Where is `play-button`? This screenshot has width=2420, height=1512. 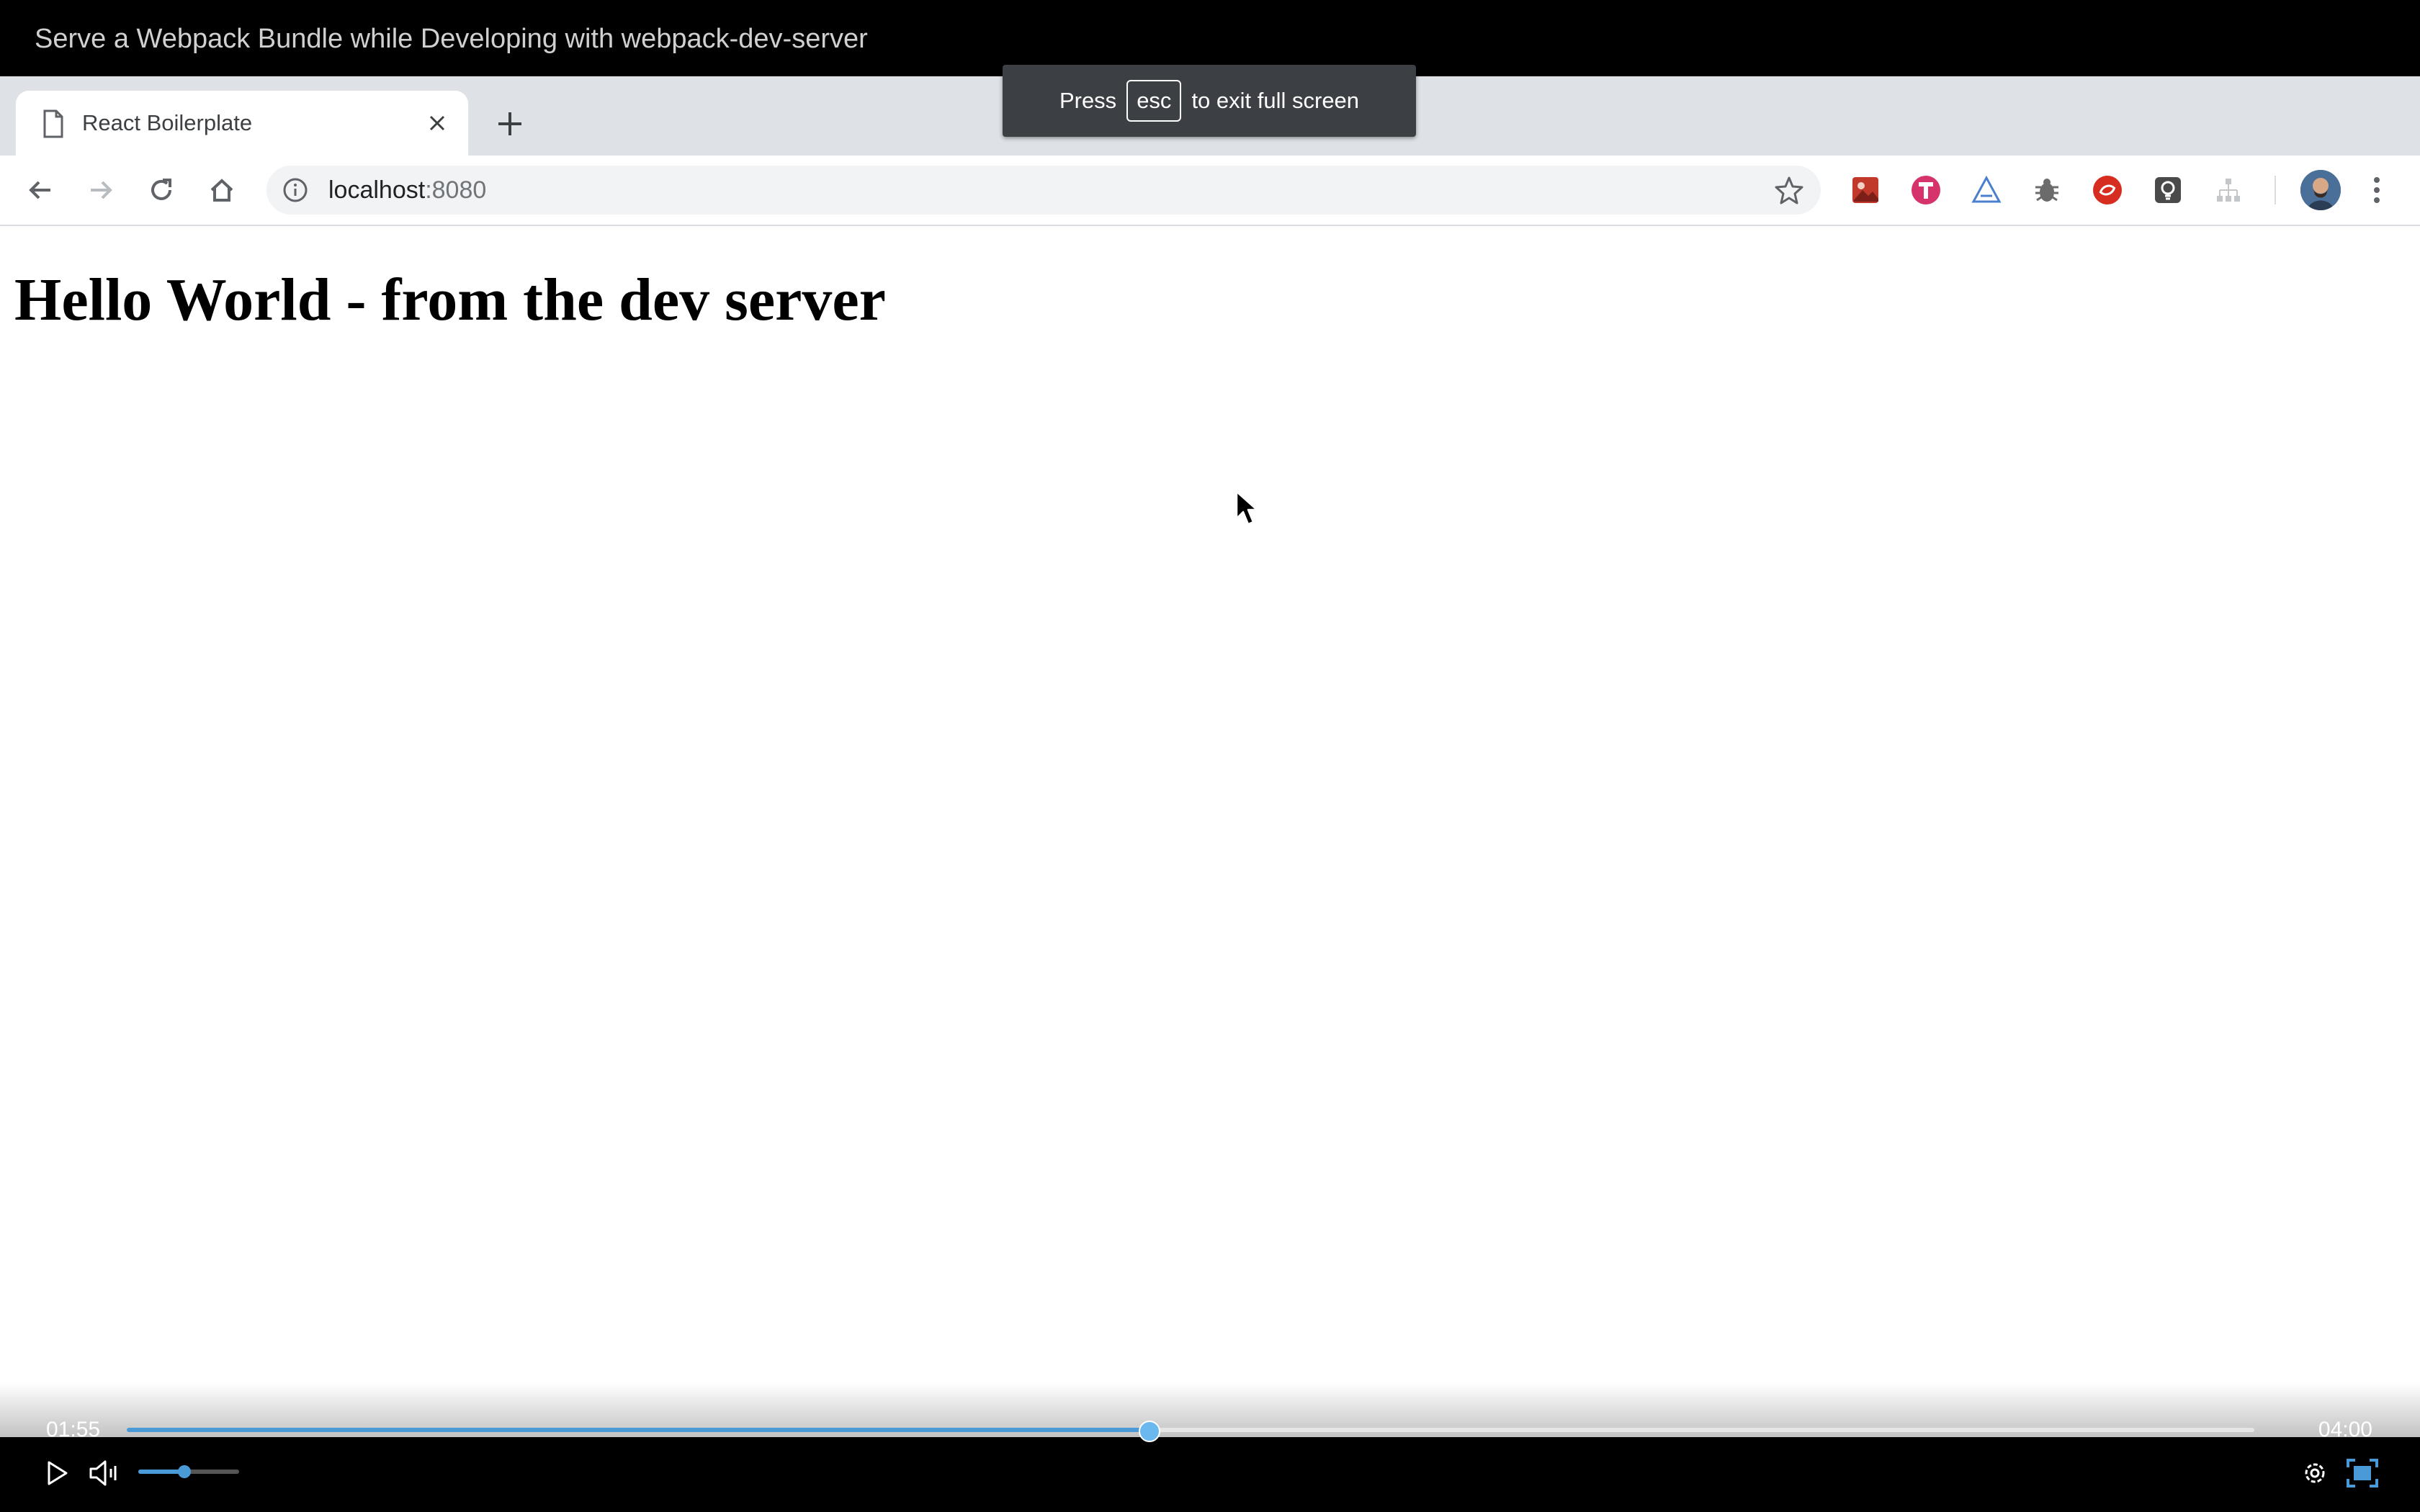
play-button is located at coordinates (57, 1473).